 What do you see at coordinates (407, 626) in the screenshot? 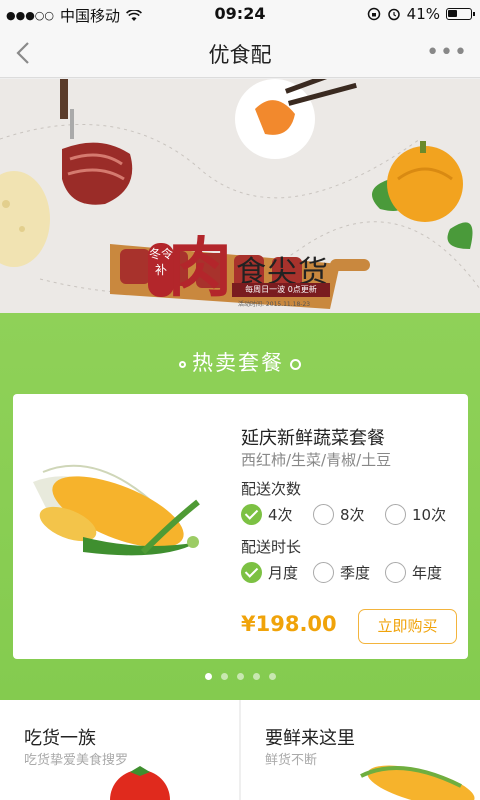
I see `buy-now-button: 立即购买` at bounding box center [407, 626].